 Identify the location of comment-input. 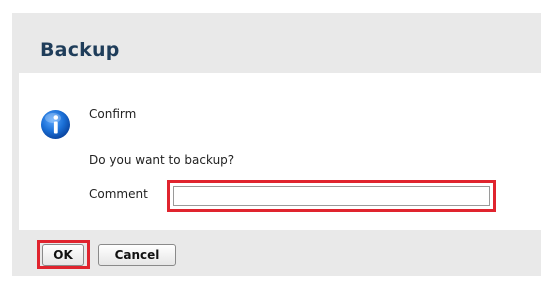
(331, 196).